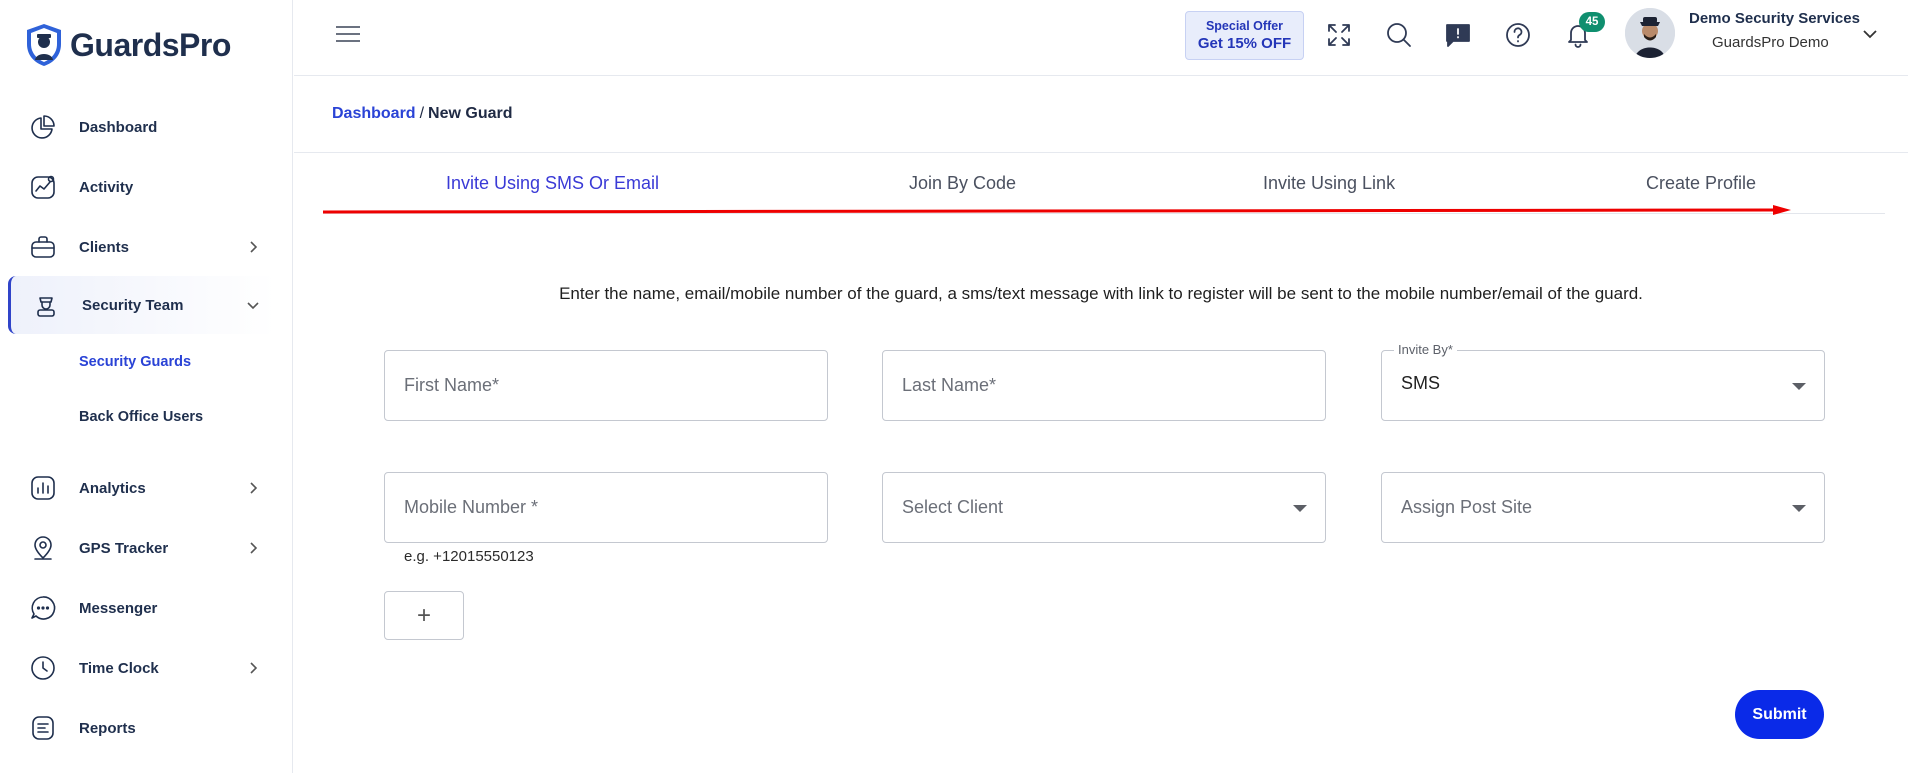 The image size is (1908, 773). I want to click on user-name: Demo Security Services, so click(1774, 18).